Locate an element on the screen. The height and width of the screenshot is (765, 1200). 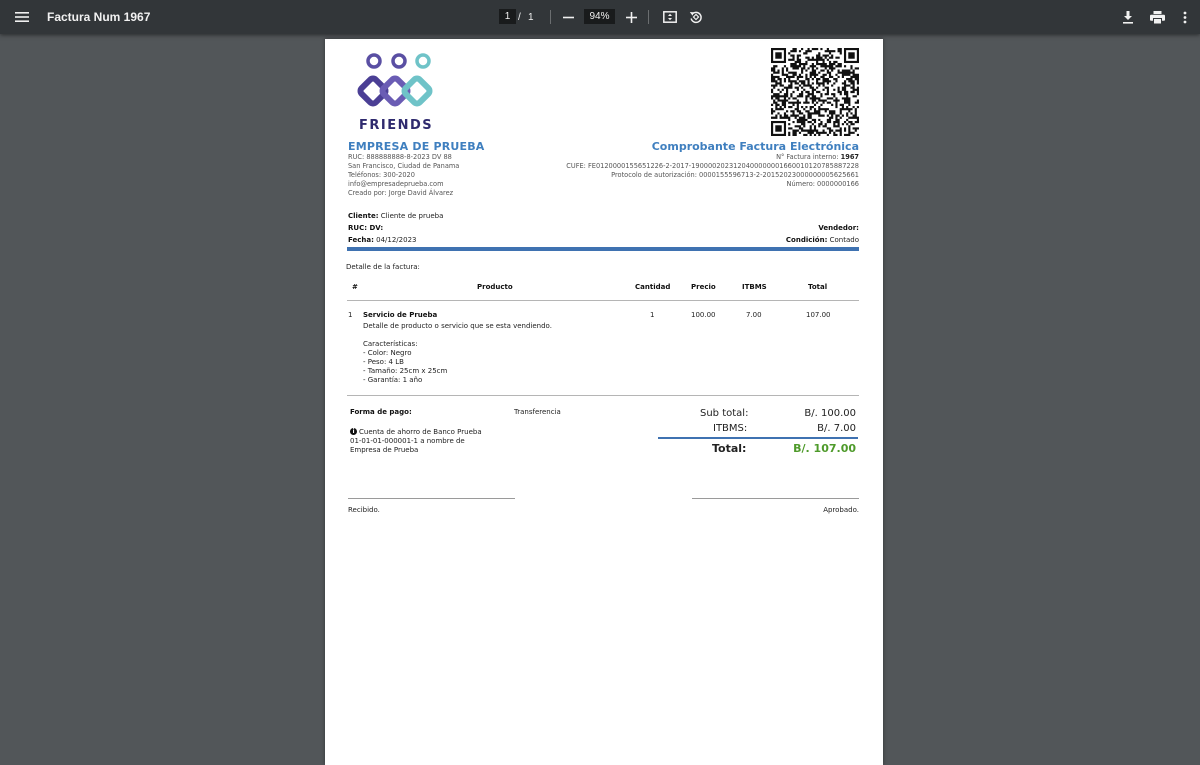
info-icon: i is located at coordinates (353, 431).